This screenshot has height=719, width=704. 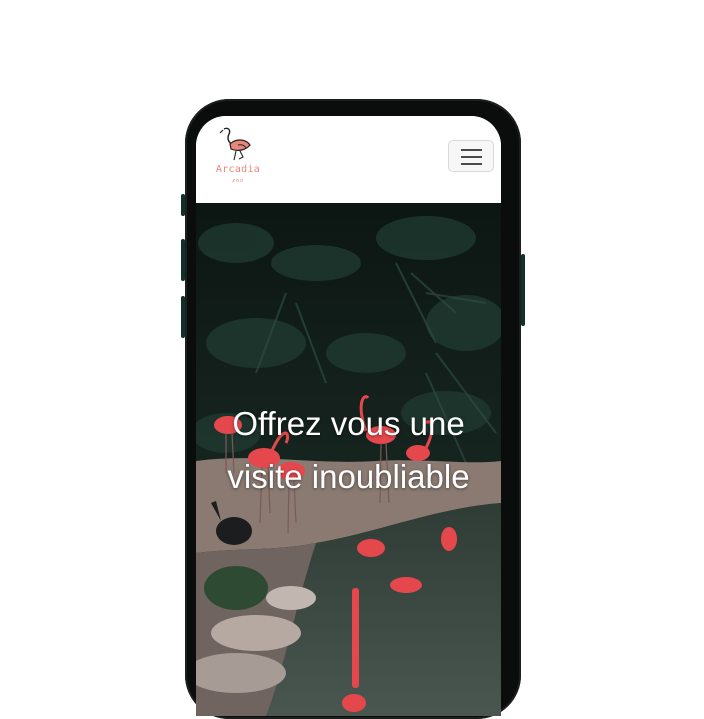 I want to click on navbar-toggle-button, so click(x=471, y=156).